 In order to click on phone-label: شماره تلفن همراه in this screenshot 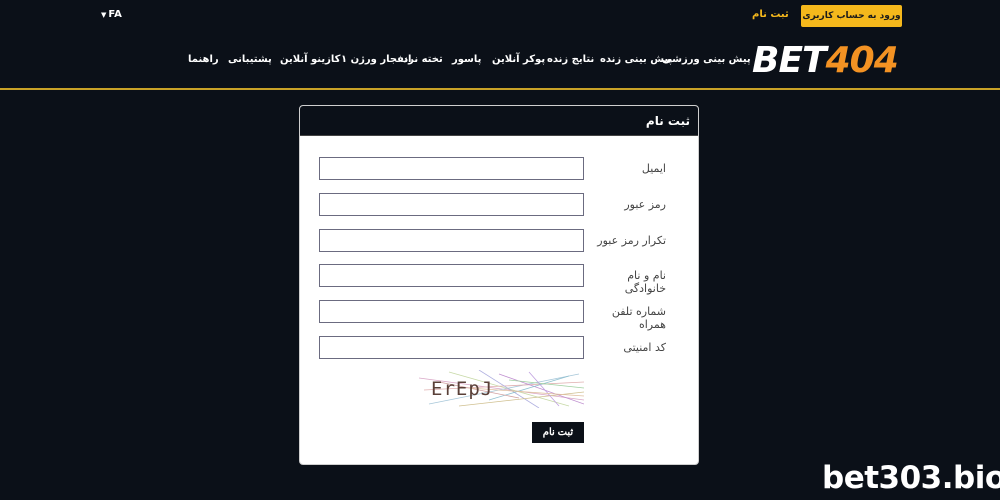, I will do `click(638, 318)`.